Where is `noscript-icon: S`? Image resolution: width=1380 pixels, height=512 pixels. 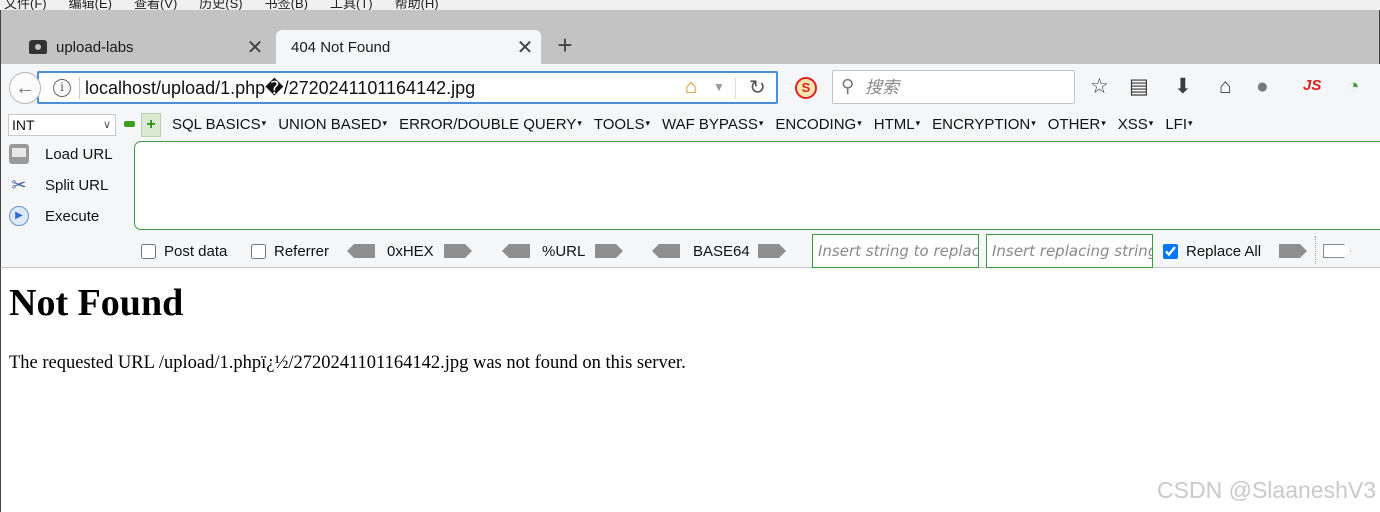 noscript-icon: S is located at coordinates (806, 88).